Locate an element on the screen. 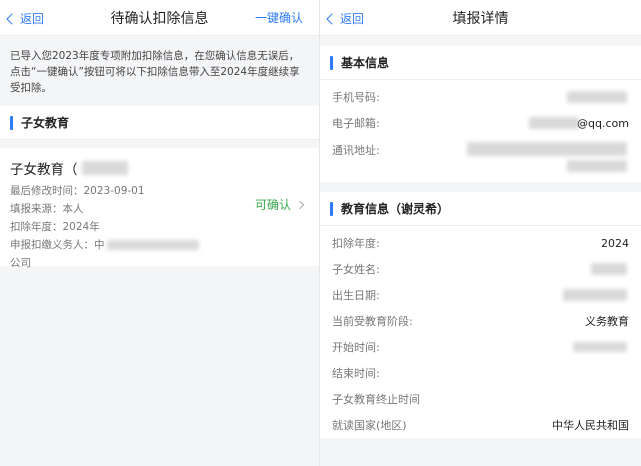  basic-info-section: 基本信息 手机号码: 电子邮箱: @qq.com 通讯地址: is located at coordinates (480, 114).